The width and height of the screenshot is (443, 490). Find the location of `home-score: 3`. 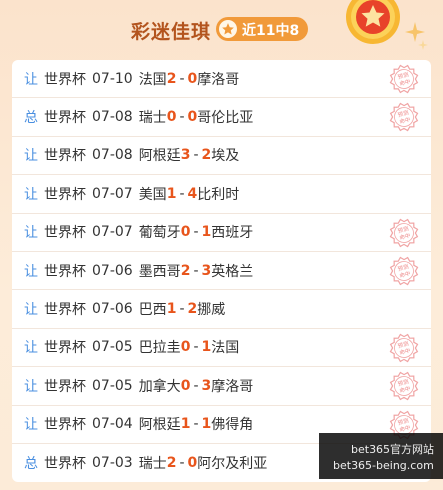

home-score: 3 is located at coordinates (185, 155).